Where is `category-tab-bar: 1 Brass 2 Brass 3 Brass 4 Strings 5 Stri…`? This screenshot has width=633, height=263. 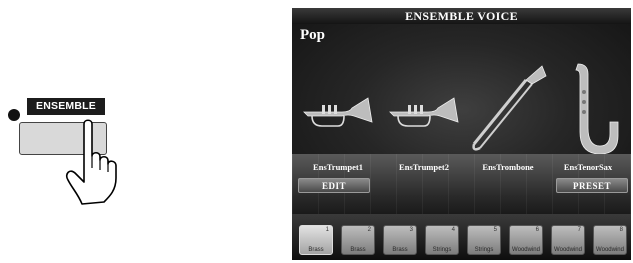 category-tab-bar: 1 Brass 2 Brass 3 Brass 4 Strings 5 Stri… is located at coordinates (461, 237).